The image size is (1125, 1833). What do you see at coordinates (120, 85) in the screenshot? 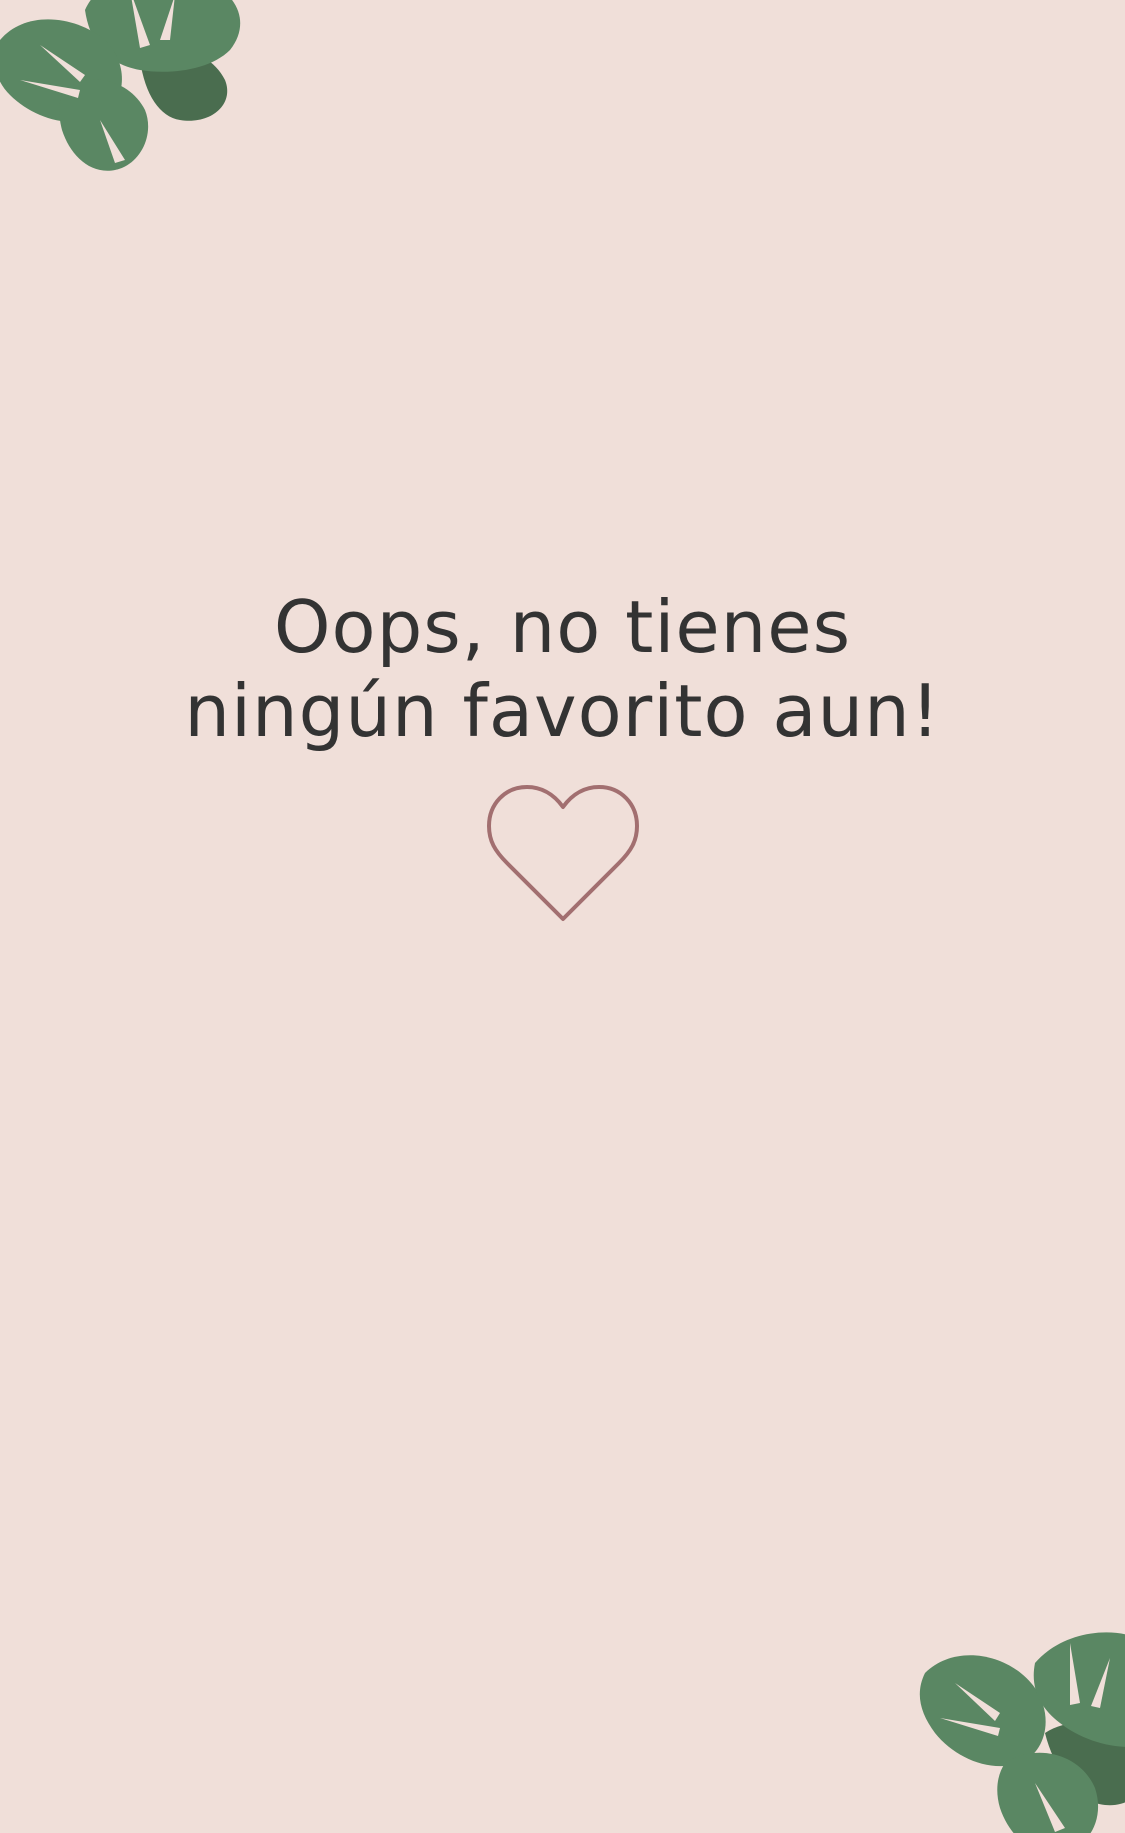
I see `monstera-leaf-top-icon` at bounding box center [120, 85].